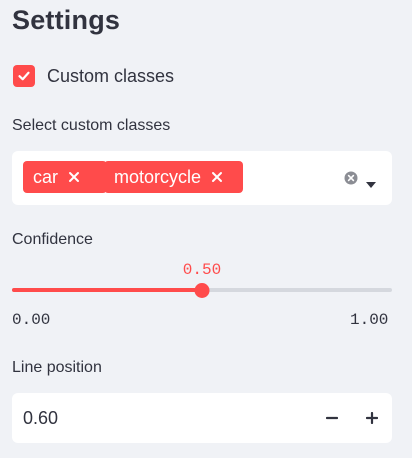 The width and height of the screenshot is (412, 458). Describe the element at coordinates (52, 239) in the screenshot. I see `confidence-label: Confidence` at that location.